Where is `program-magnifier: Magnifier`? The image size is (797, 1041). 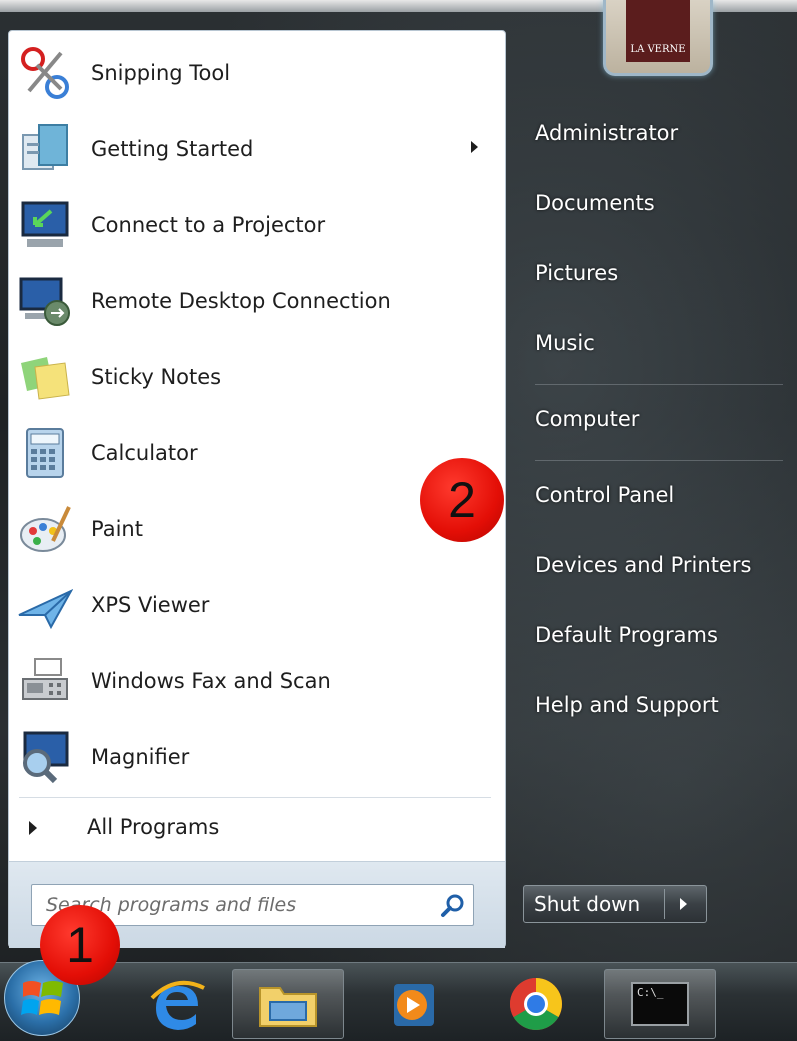 program-magnifier: Magnifier is located at coordinates (257, 757).